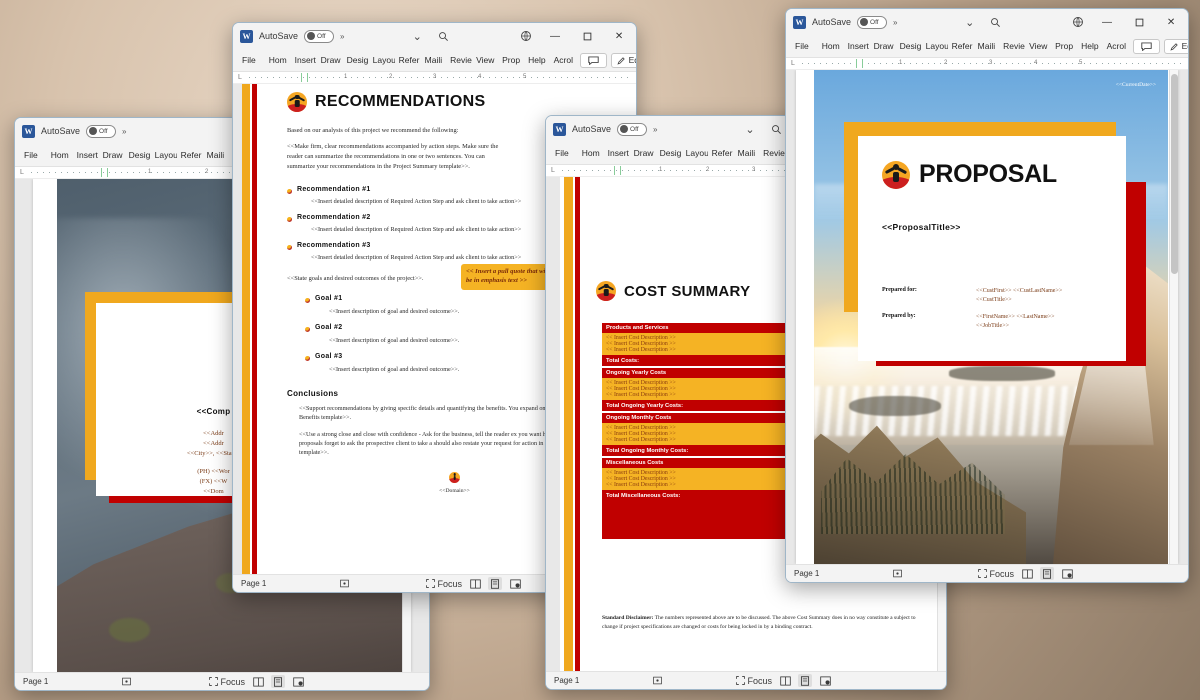 This screenshot has width=1200, height=700. I want to click on view-read-mode-icon, so click(785, 680).